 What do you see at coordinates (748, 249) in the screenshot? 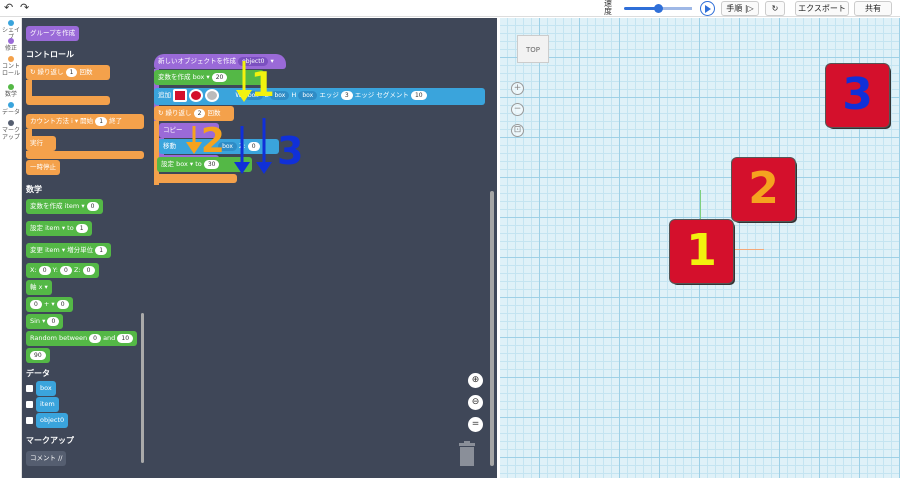
I see `x-axis-line` at bounding box center [748, 249].